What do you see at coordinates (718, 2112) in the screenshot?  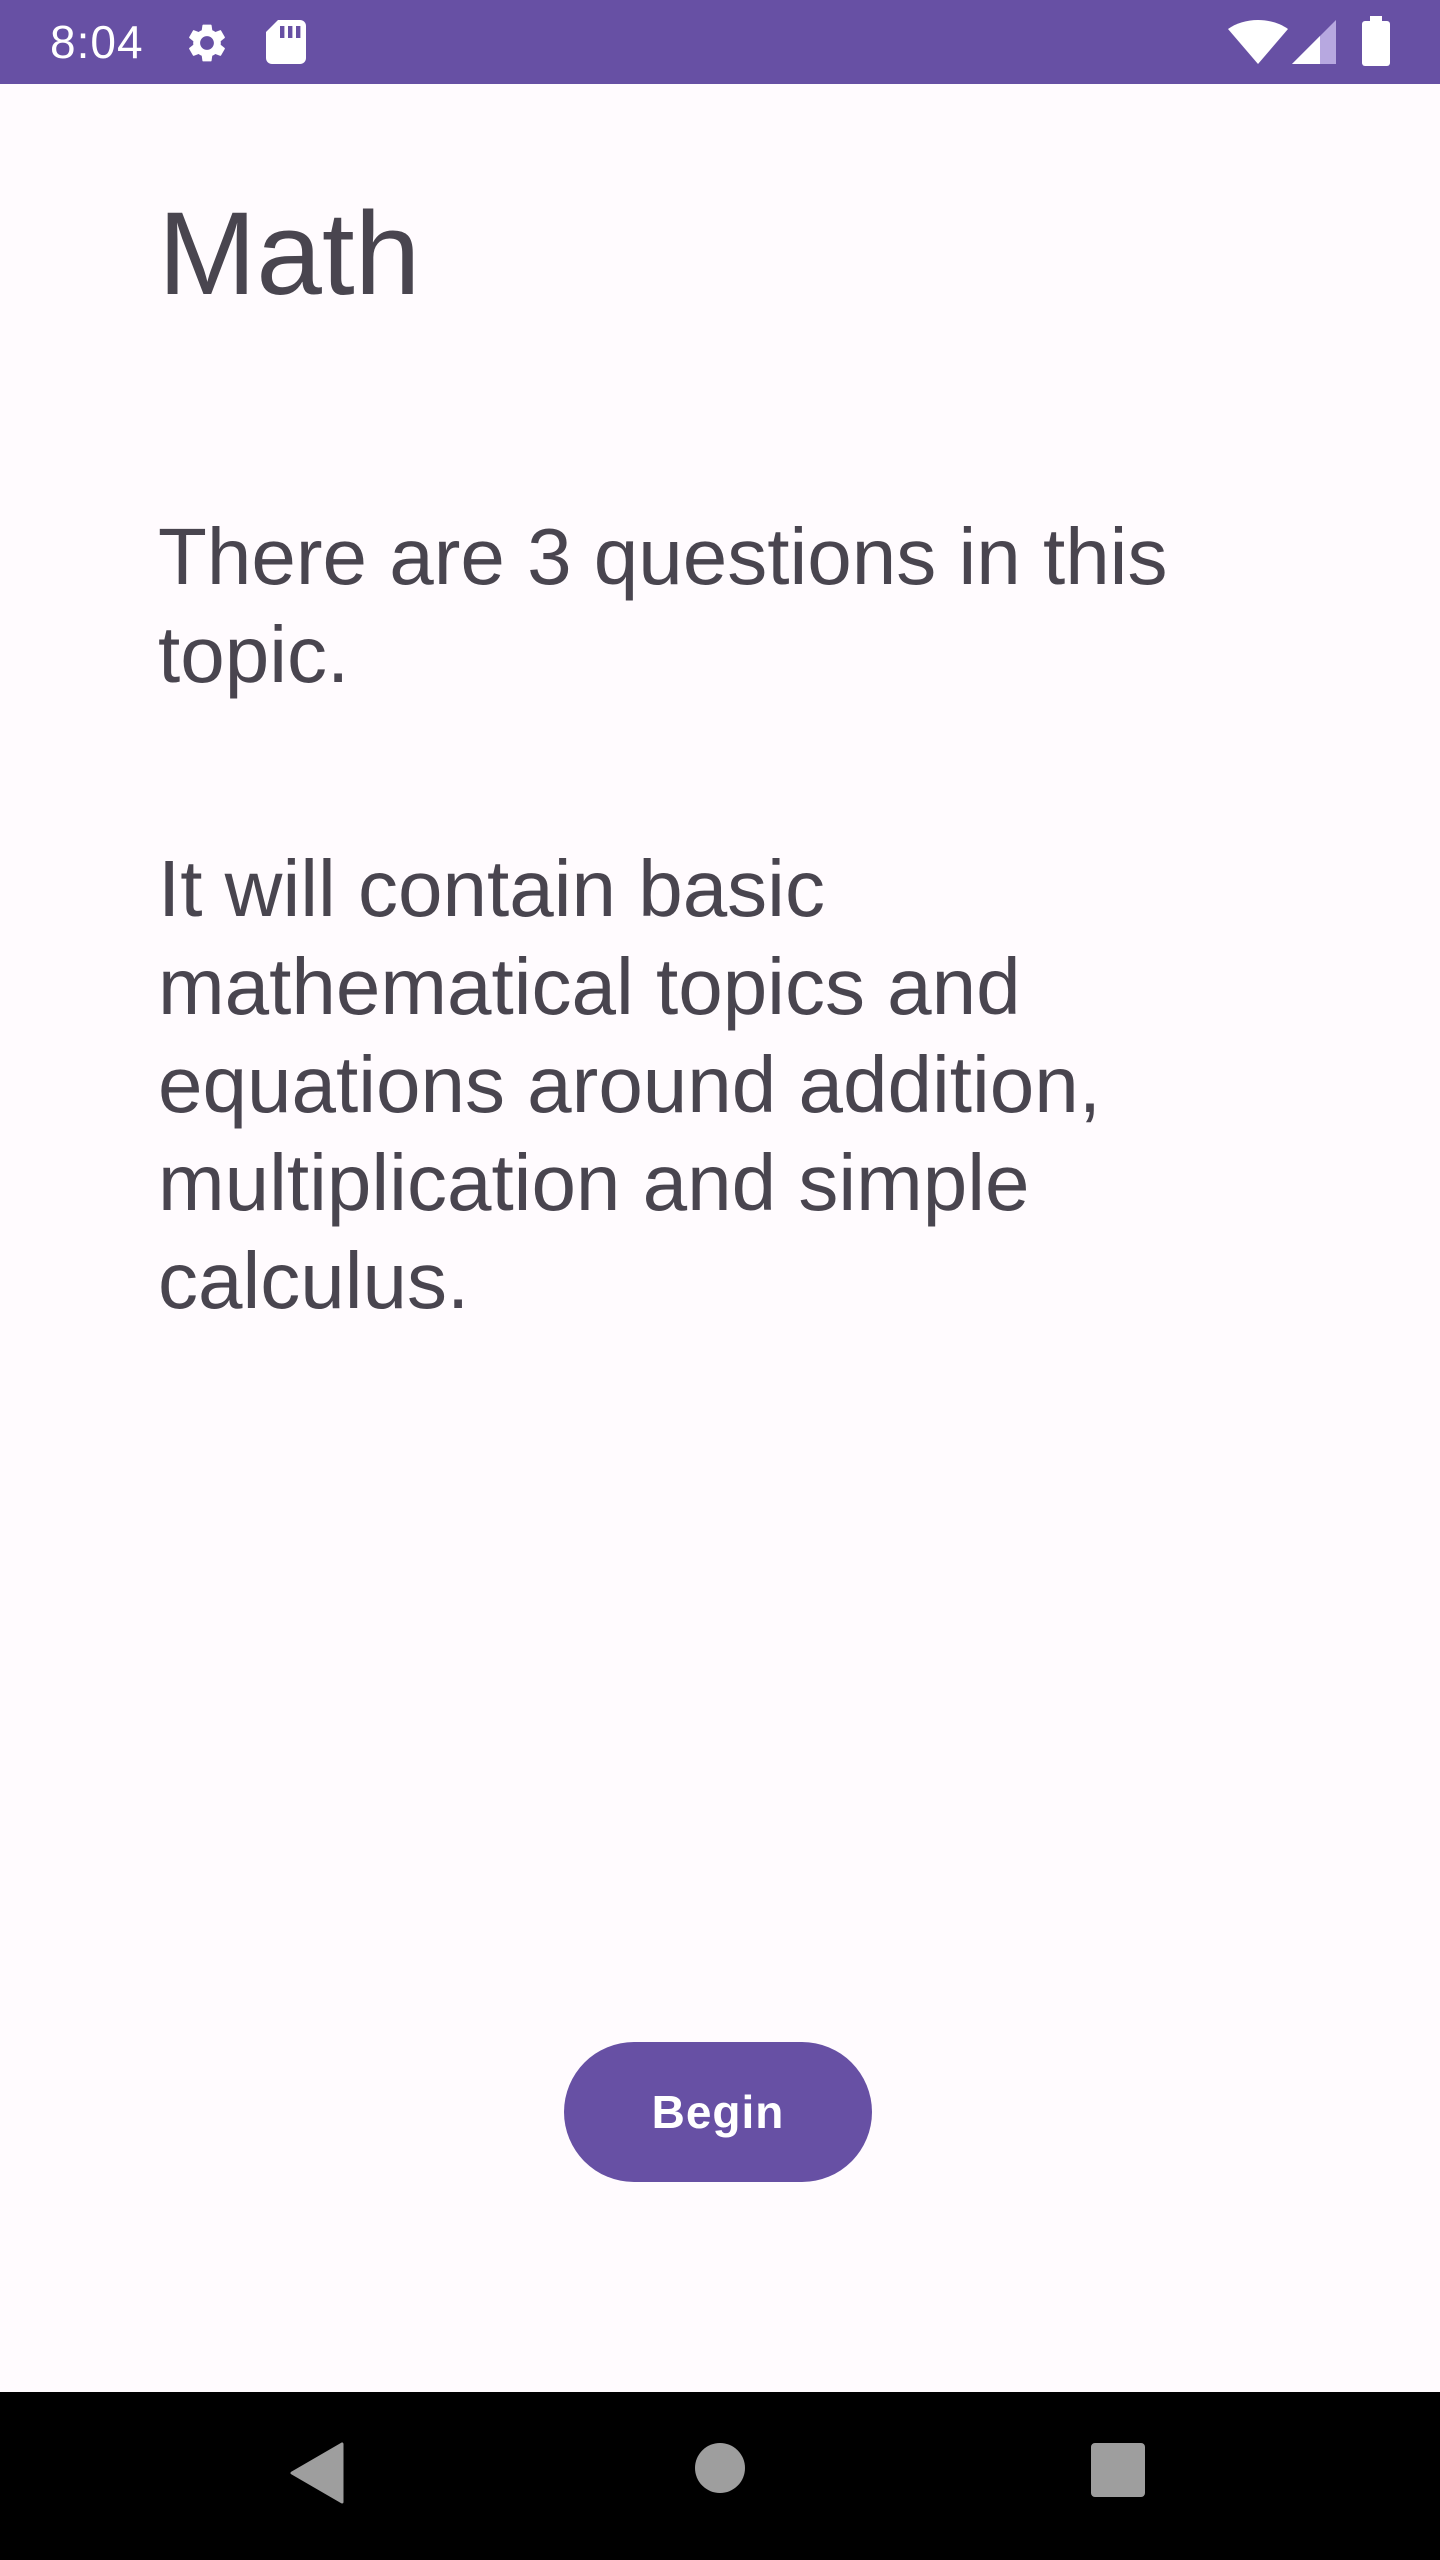 I see `begin-button: Begin` at bounding box center [718, 2112].